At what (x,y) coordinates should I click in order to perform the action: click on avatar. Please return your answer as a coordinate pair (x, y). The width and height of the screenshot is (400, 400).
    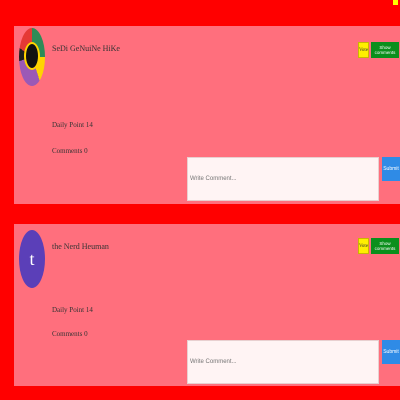
    Looking at the image, I should click on (32, 57).